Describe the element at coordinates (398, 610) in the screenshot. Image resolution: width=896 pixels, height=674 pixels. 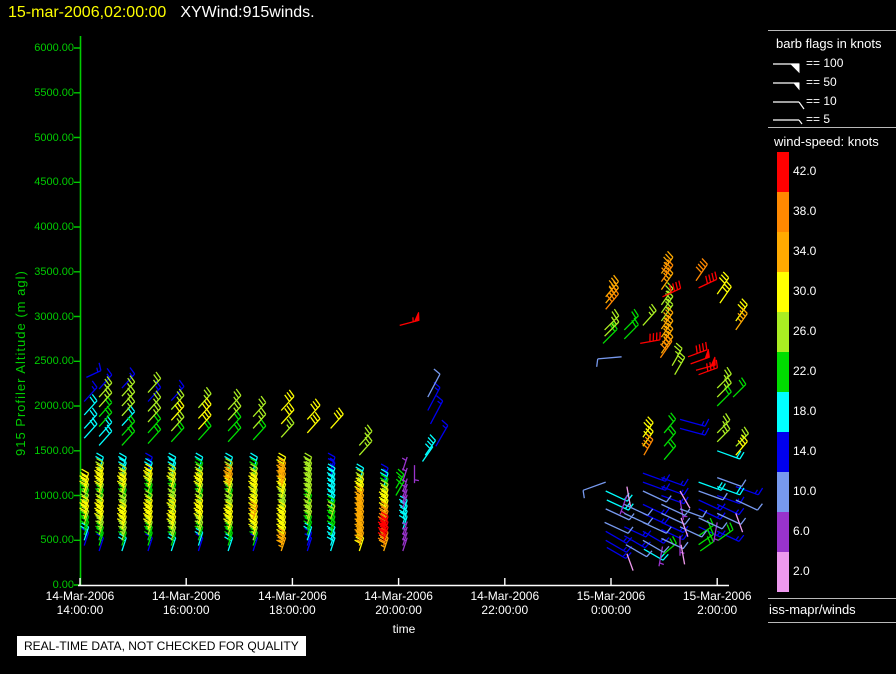
I see `x-tick-time: 20:00:00` at that location.